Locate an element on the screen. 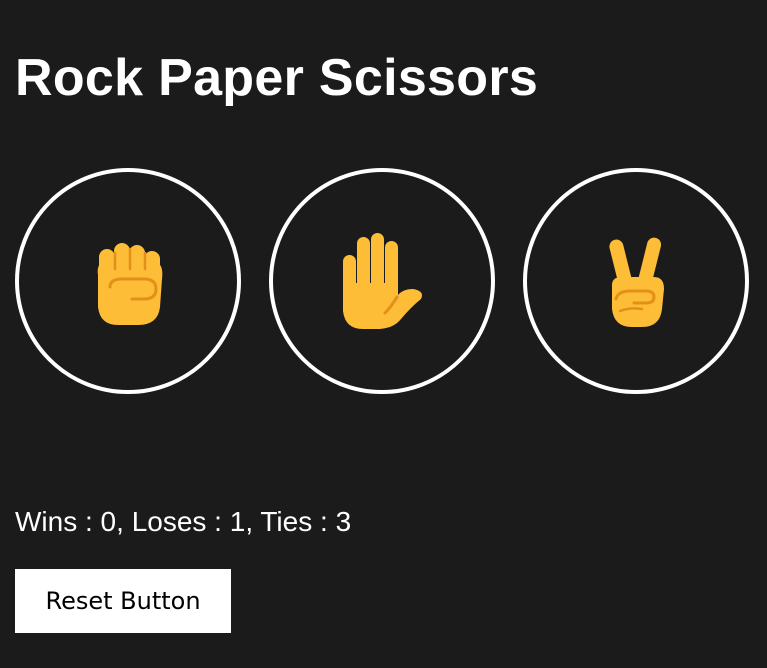  paper-choice-button is located at coordinates (382, 281).